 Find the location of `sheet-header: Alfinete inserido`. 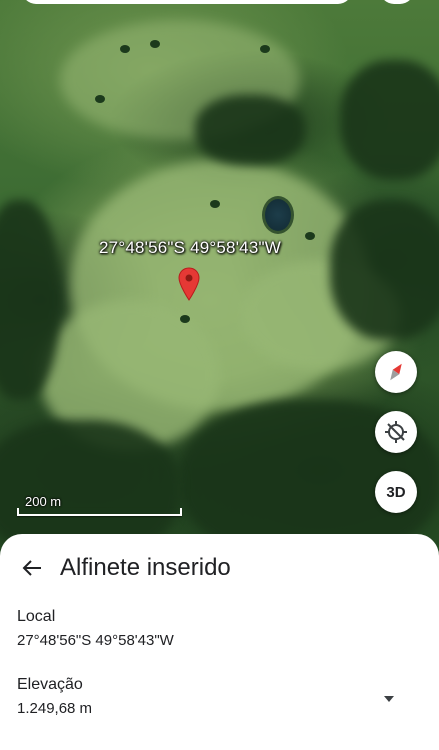

sheet-header: Alfinete inserido is located at coordinates (219, 568).